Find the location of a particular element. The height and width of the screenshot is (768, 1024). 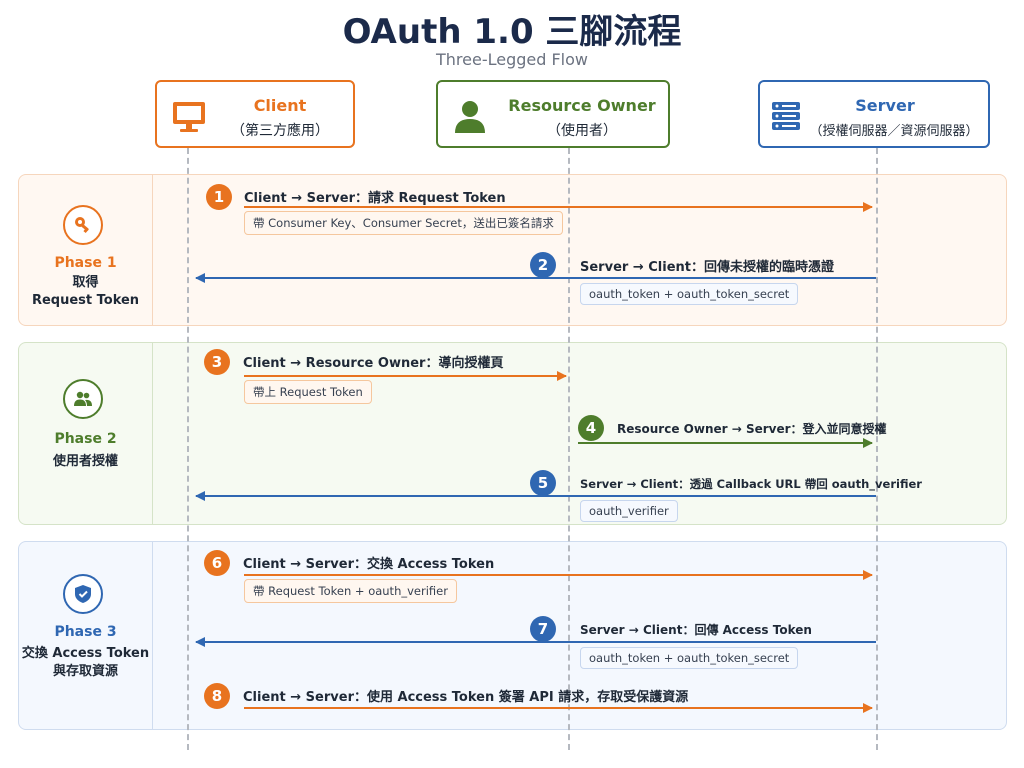

step-5-number: 5 is located at coordinates (543, 483).